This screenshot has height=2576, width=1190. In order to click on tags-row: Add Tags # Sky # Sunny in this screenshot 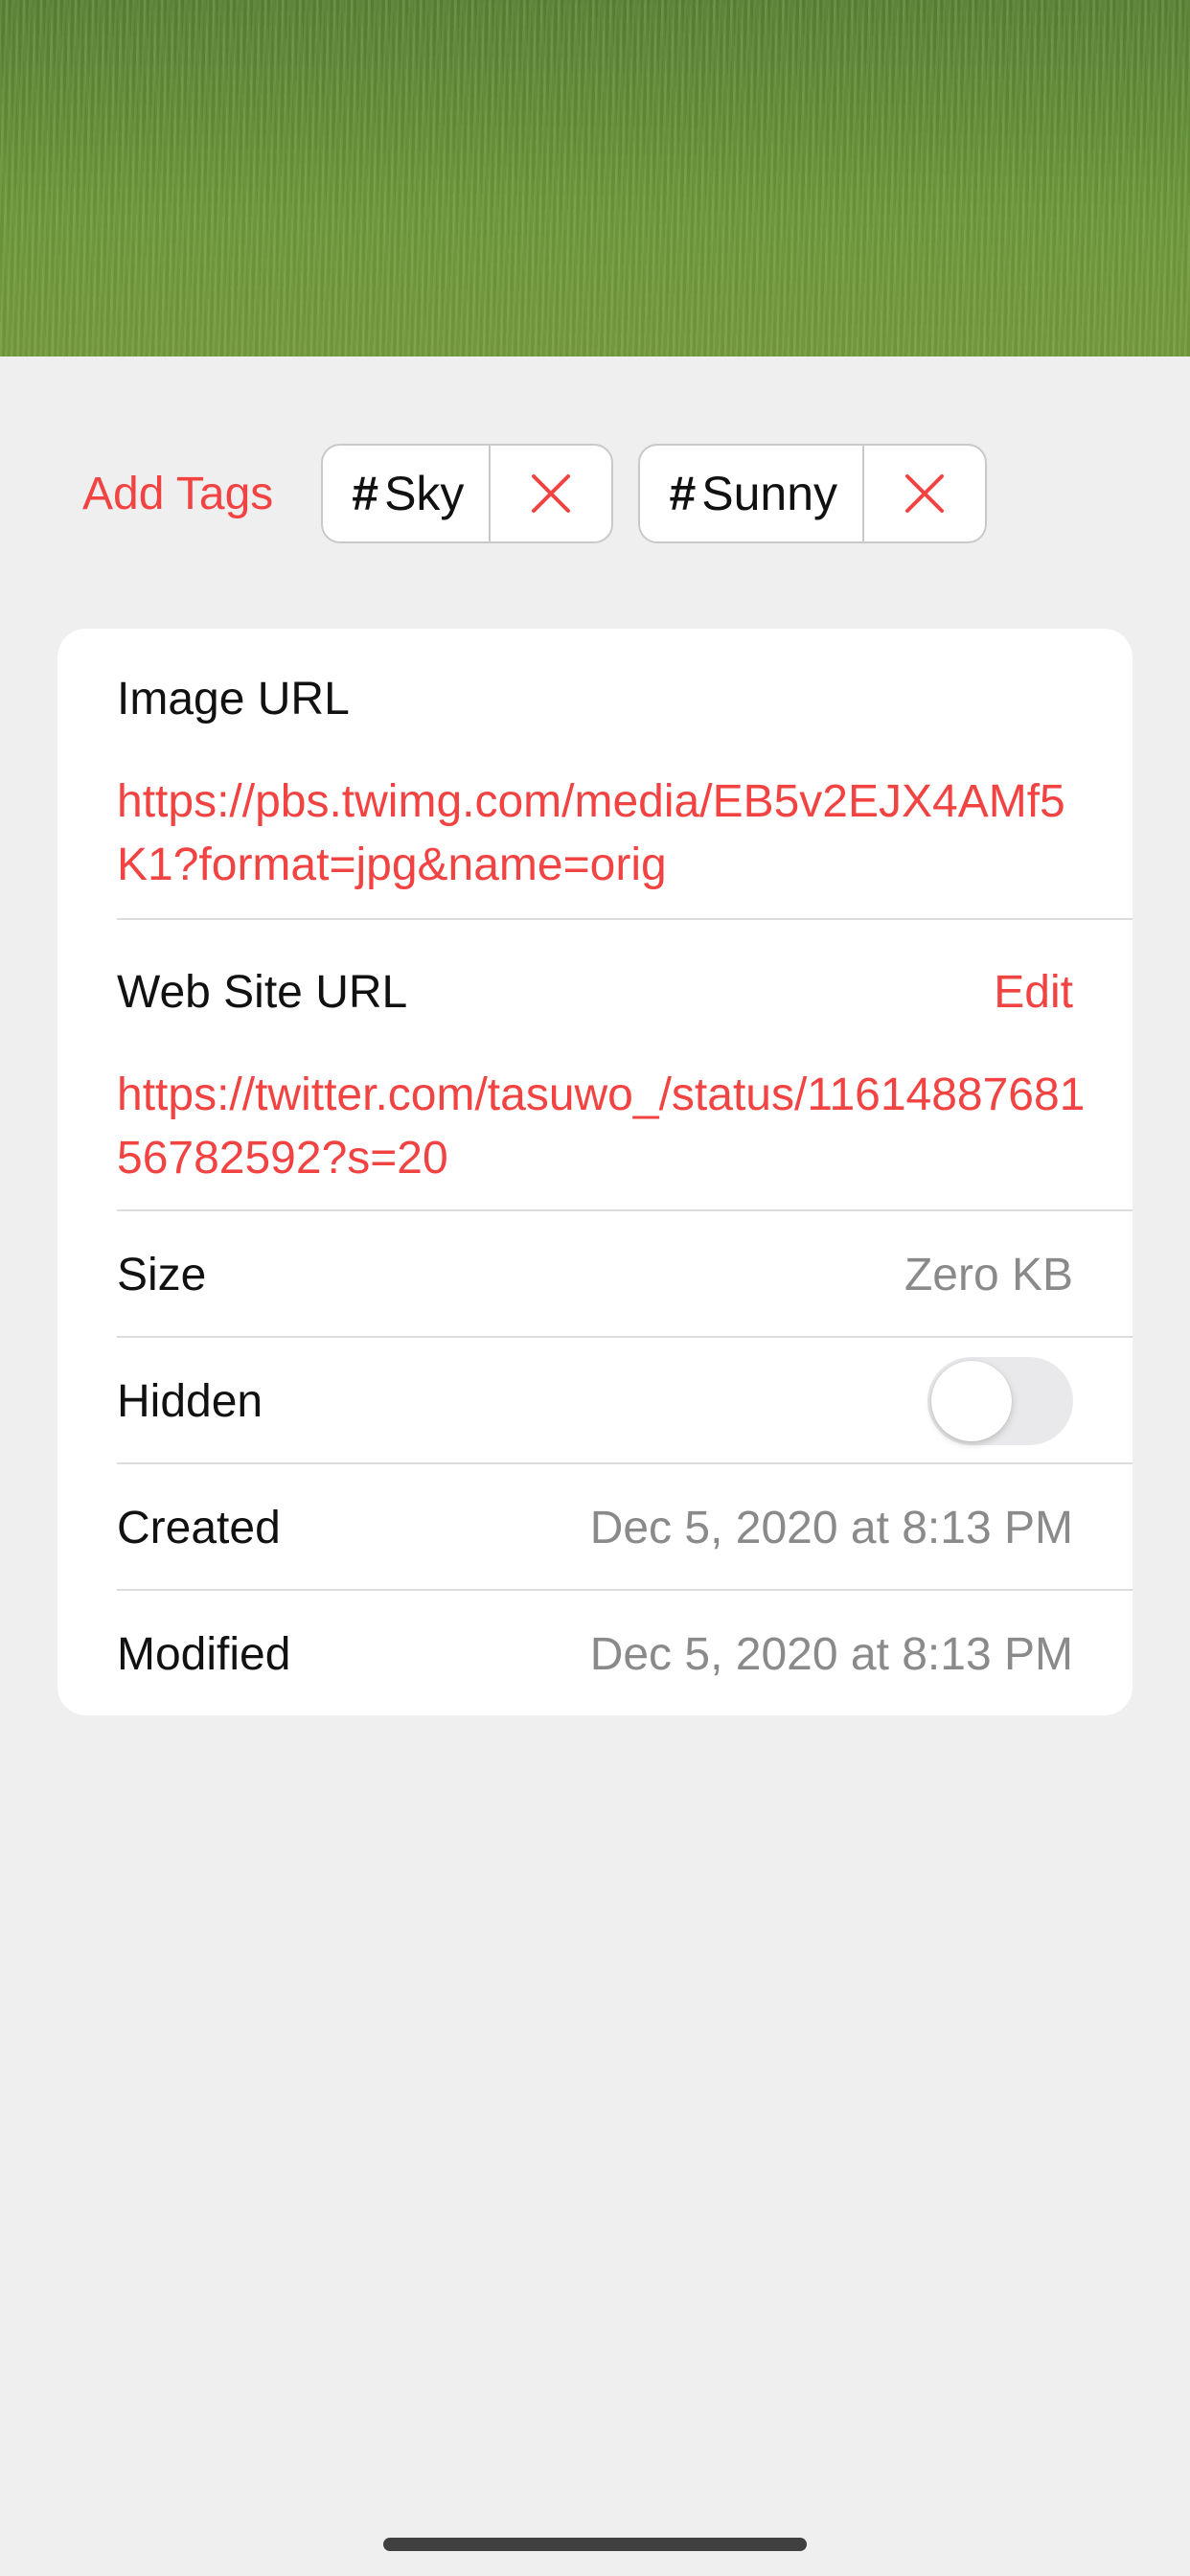, I will do `click(547, 493)`.